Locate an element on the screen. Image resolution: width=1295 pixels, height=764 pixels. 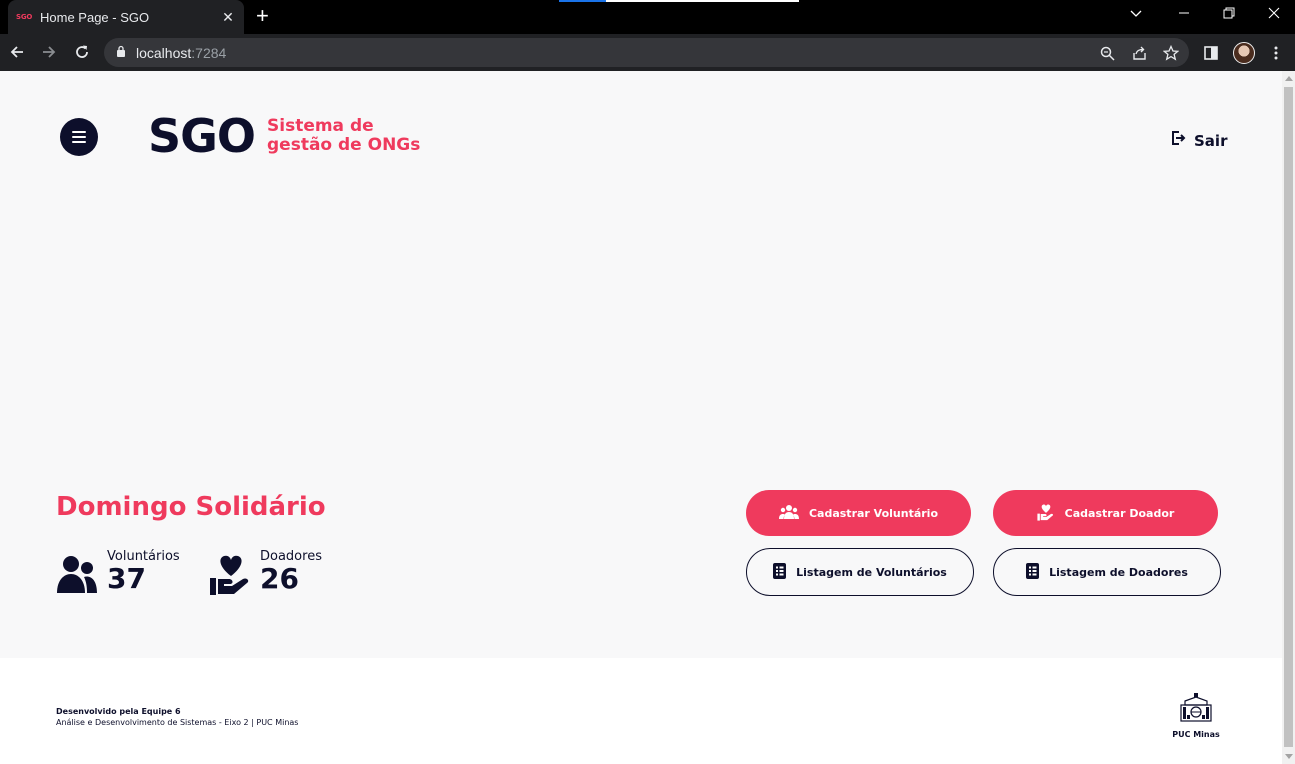
forward-icon is located at coordinates (49, 52).